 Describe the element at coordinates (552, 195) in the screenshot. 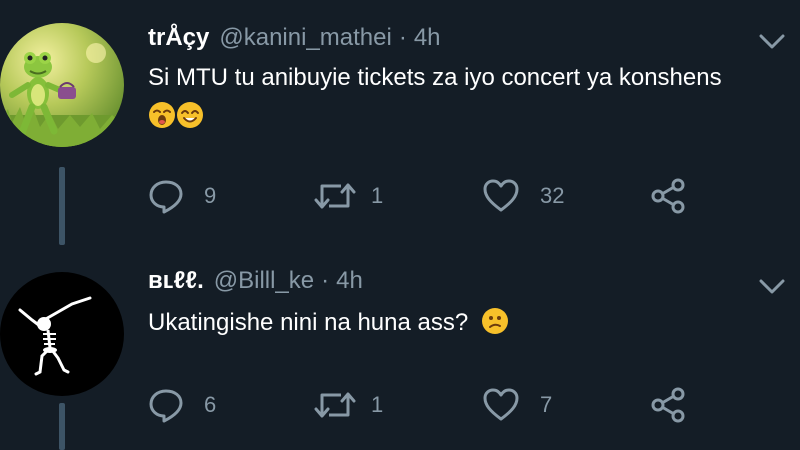

I see `like-count: 32` at that location.